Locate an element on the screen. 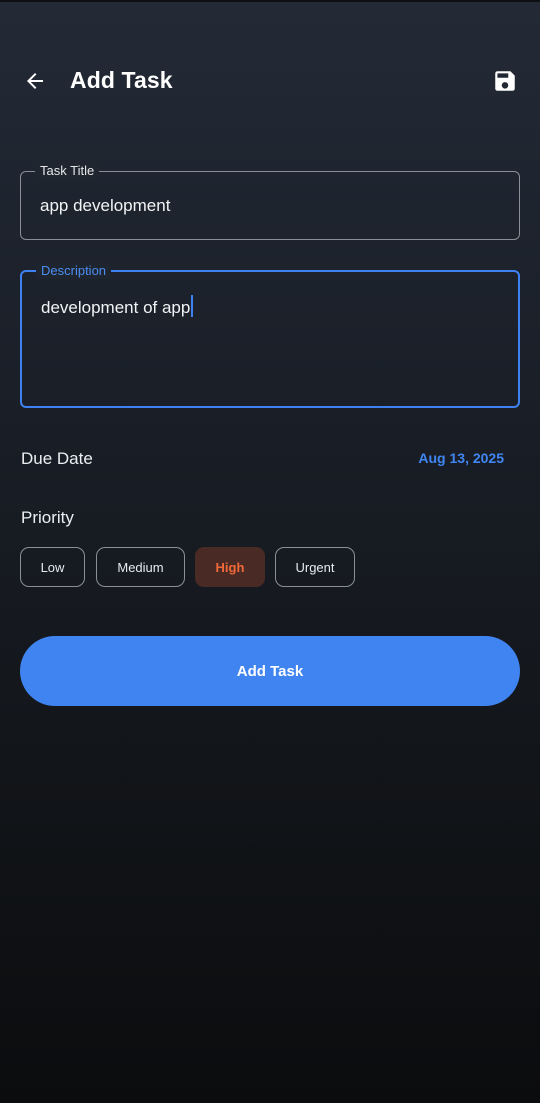 Image resolution: width=540 pixels, height=1103 pixels. priority-label: Priority is located at coordinates (47, 517).